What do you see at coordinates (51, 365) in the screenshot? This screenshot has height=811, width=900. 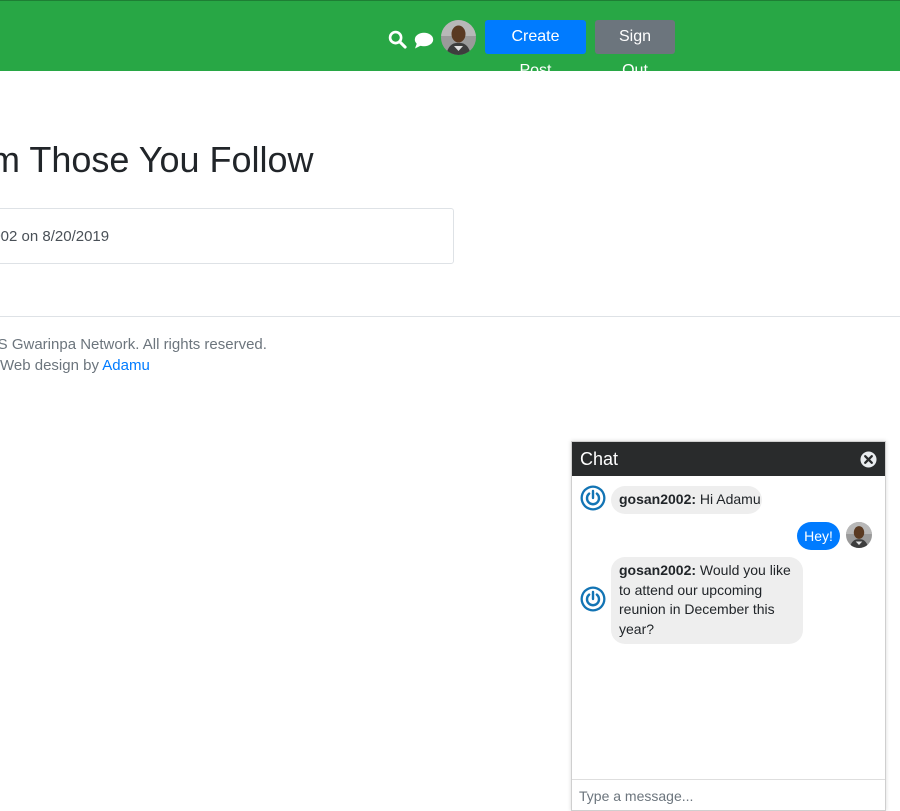 I see `footer-credit-prefix: Web design by` at bounding box center [51, 365].